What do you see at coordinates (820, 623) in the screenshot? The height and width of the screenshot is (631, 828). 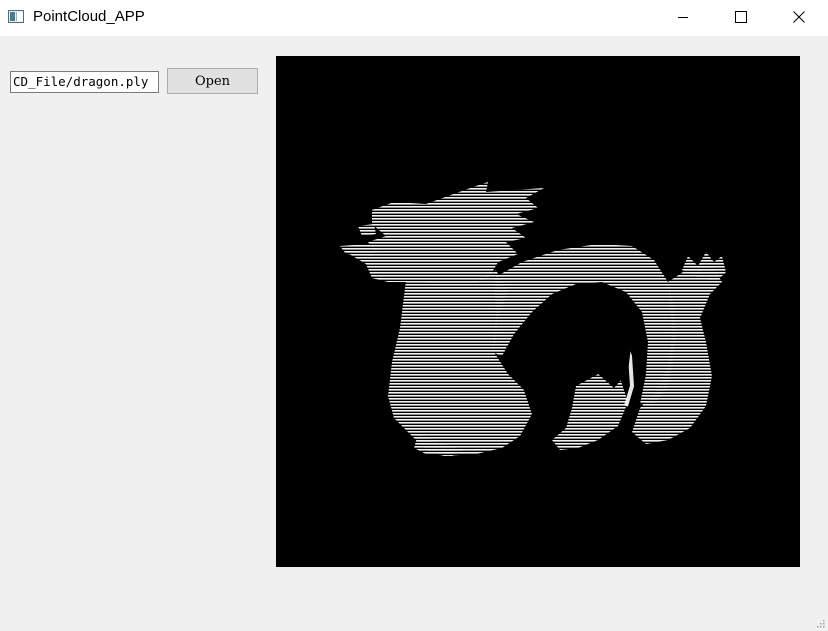 I see `resize-grip-icon` at bounding box center [820, 623].